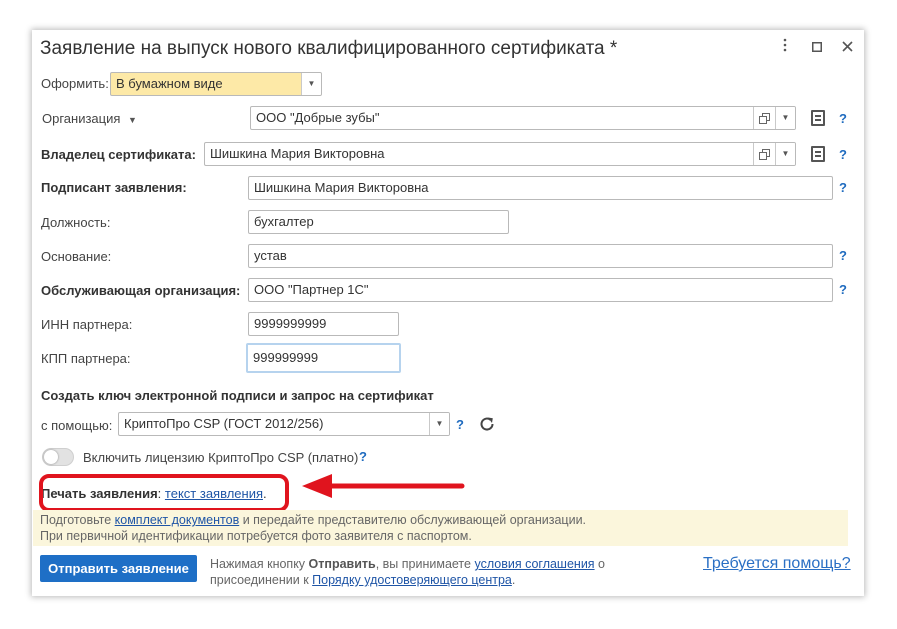  What do you see at coordinates (75, 83) in the screenshot?
I see `format-label: Оформить:` at bounding box center [75, 83].